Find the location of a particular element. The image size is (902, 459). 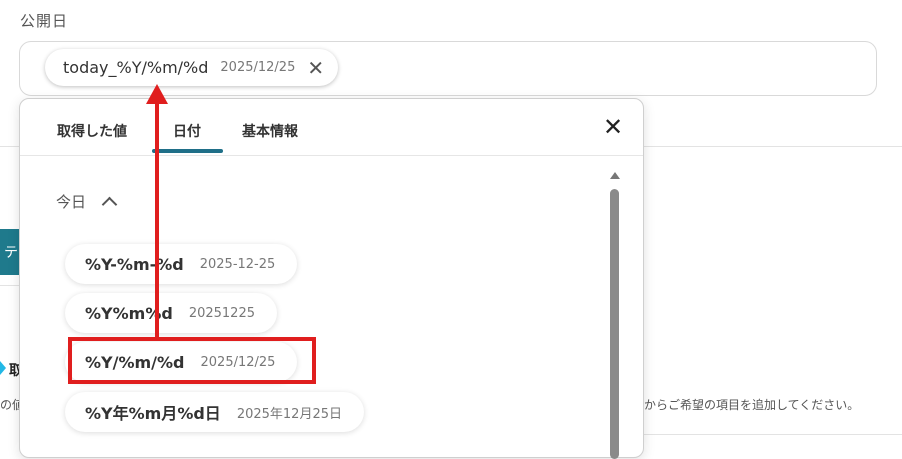

option-token: %Y-%m-%d is located at coordinates (134, 264).